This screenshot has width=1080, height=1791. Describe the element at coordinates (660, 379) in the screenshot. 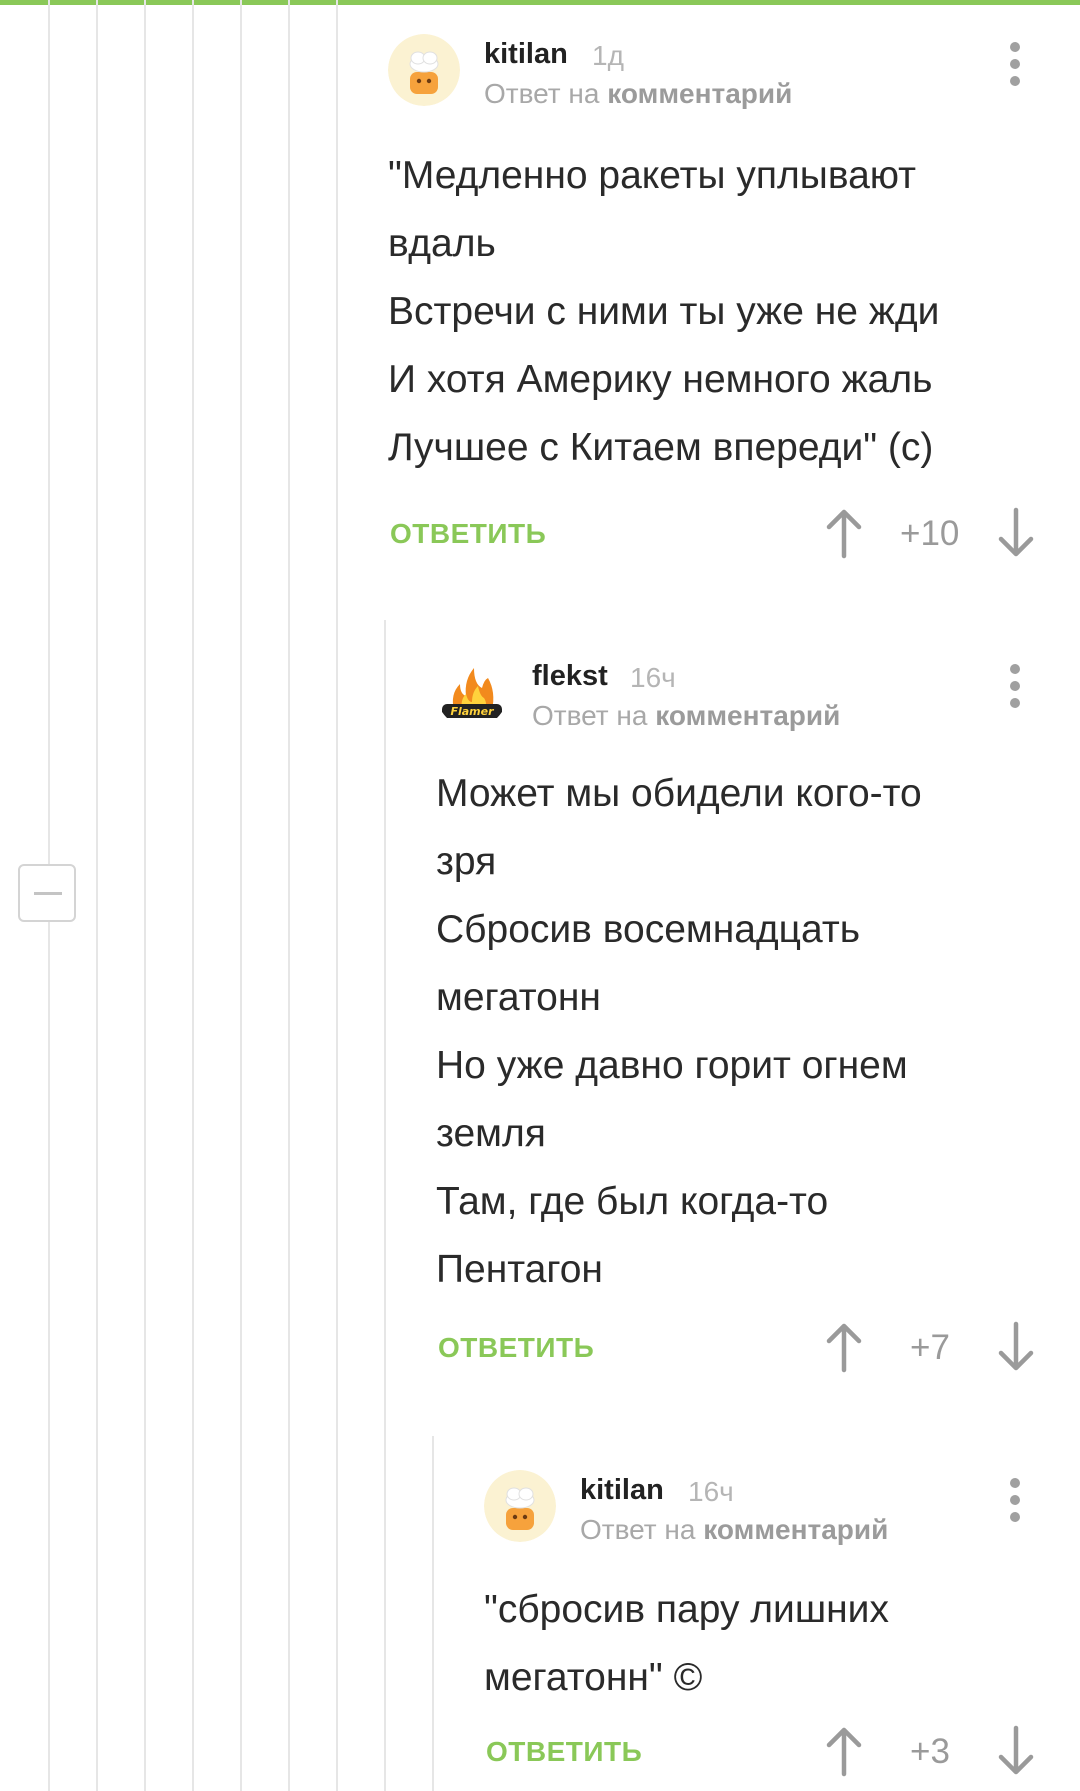

I see `comment-line: И хотя Америку немного жаль` at that location.